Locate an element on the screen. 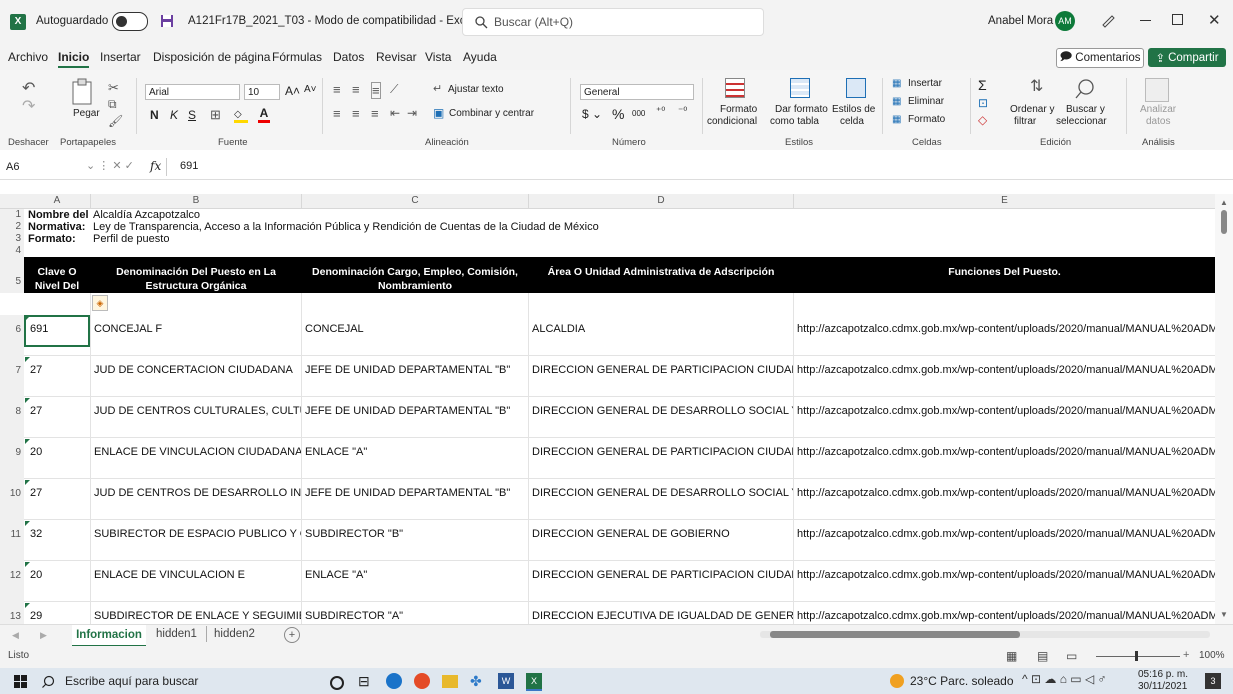 The width and height of the screenshot is (1233, 694). chrome-icon is located at coordinates (422, 681).